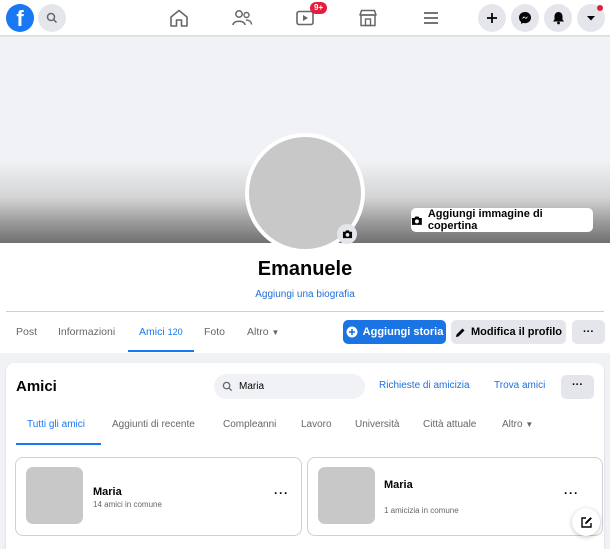 The height and width of the screenshot is (549, 610). Describe the element at coordinates (319, 8) in the screenshot. I see `watch-notification-badge: 9+` at that location.